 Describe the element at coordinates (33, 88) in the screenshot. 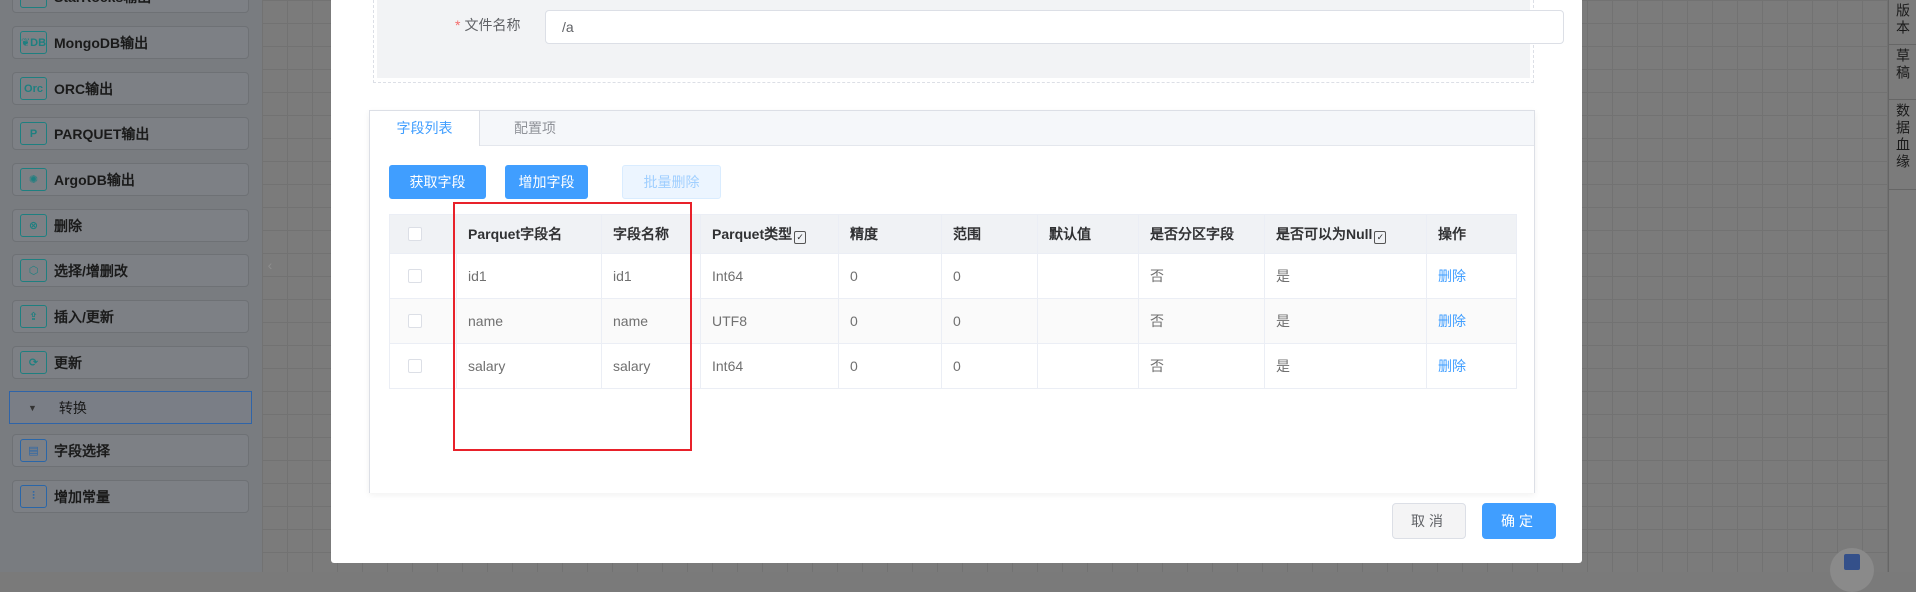

I see `orc-icon: Orc` at that location.